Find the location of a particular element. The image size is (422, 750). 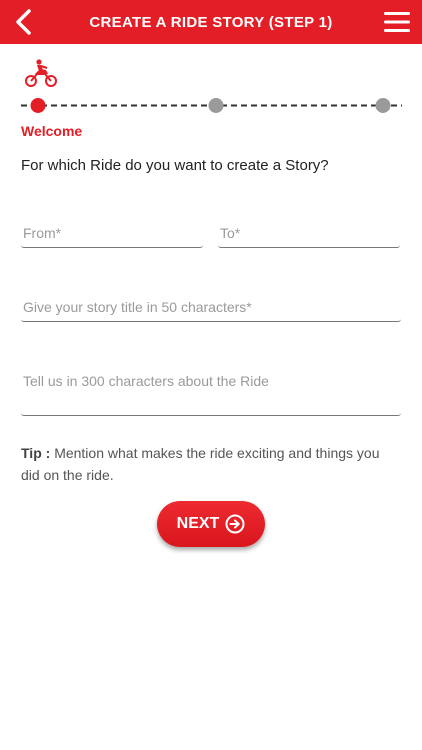

tip-label: Tip : is located at coordinates (36, 453).